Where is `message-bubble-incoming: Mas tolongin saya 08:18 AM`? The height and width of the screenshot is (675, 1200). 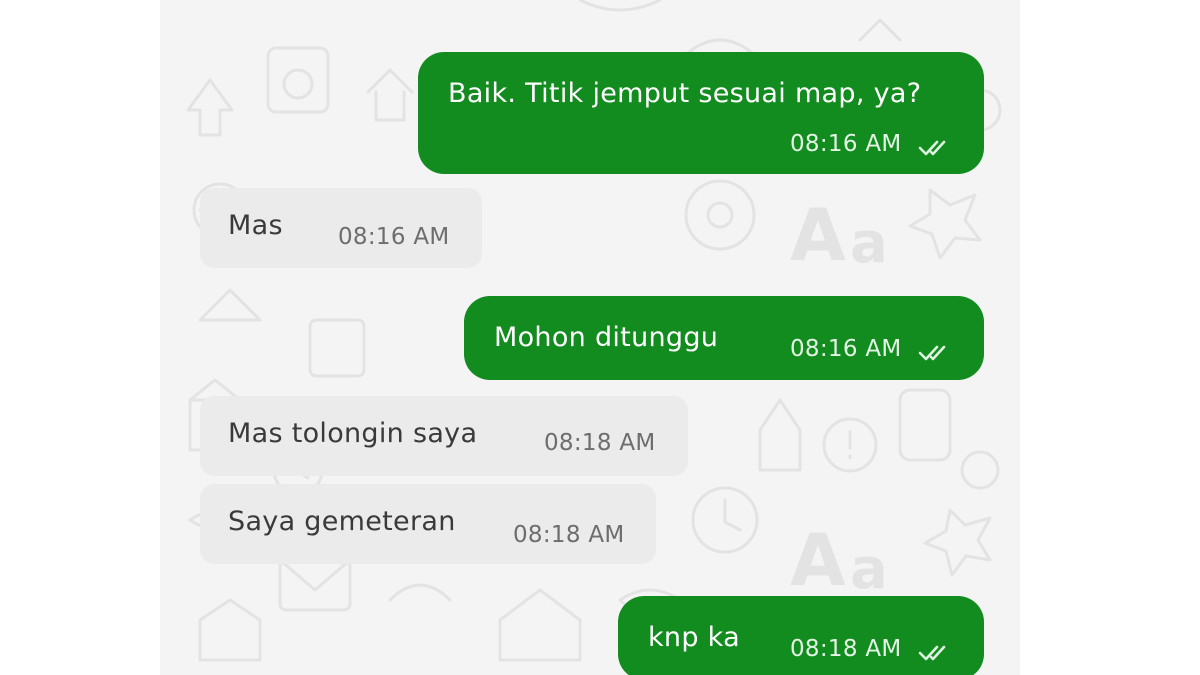
message-bubble-incoming: Mas tolongin saya 08:18 AM is located at coordinates (444, 436).